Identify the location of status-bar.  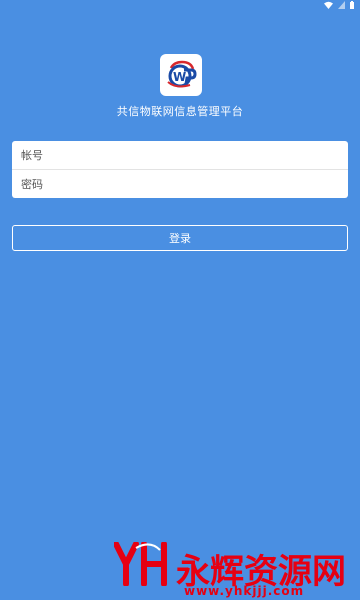
(180, 6).